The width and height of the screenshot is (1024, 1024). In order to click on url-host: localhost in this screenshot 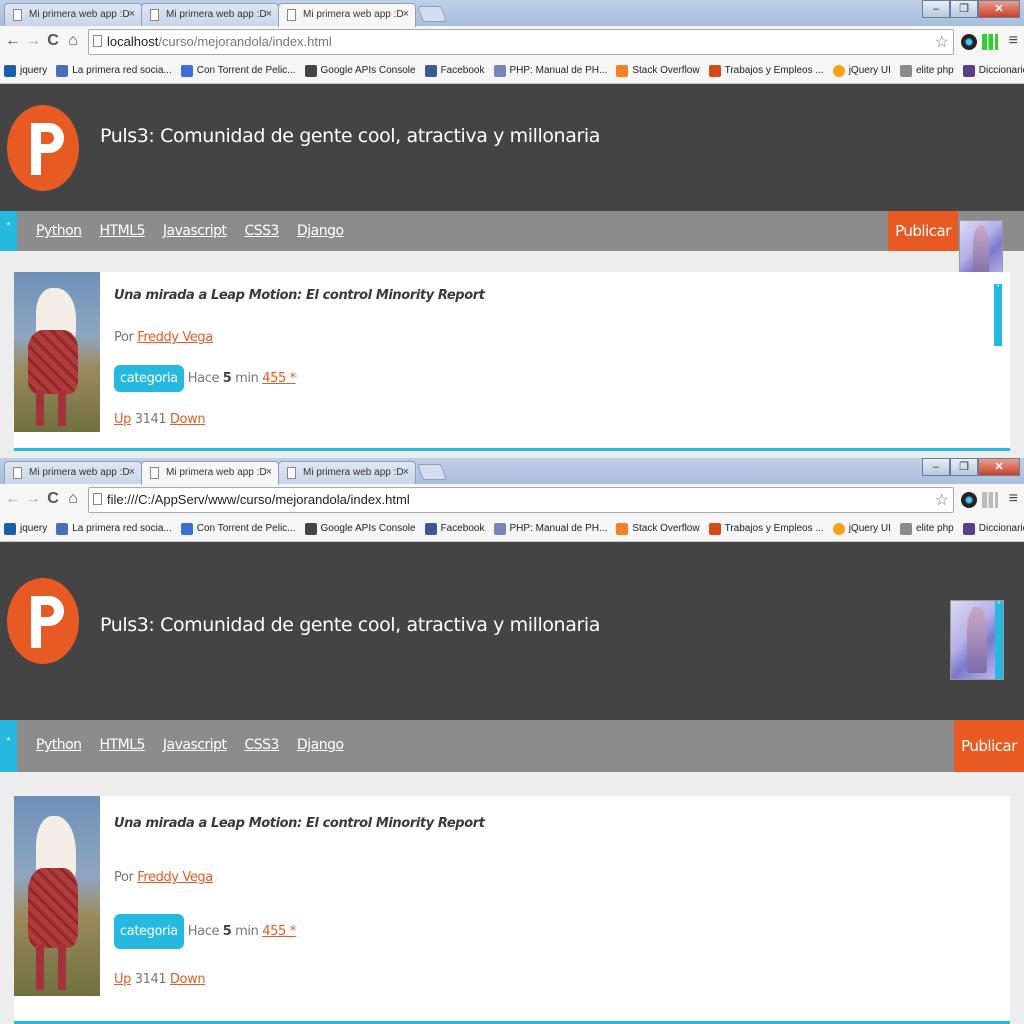, I will do `click(133, 41)`.